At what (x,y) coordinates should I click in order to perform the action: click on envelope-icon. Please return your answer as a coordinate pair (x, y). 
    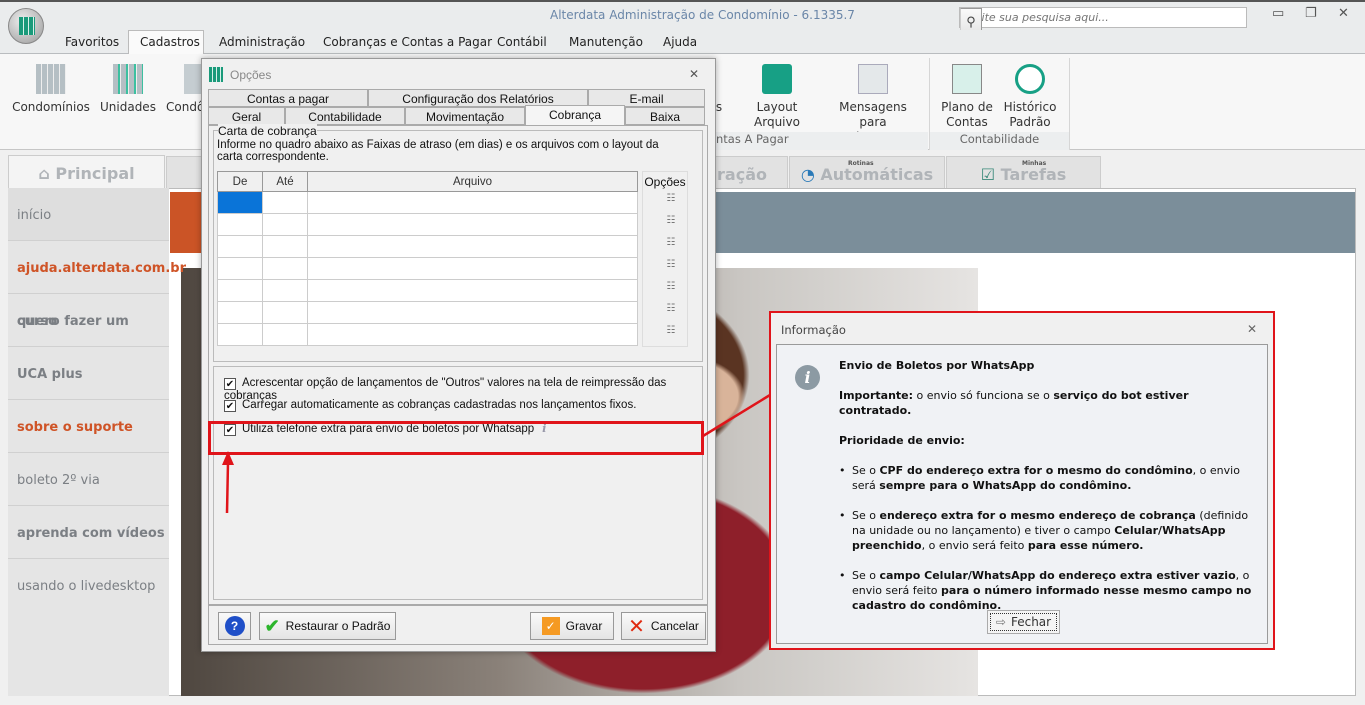
    Looking at the image, I should click on (873, 79).